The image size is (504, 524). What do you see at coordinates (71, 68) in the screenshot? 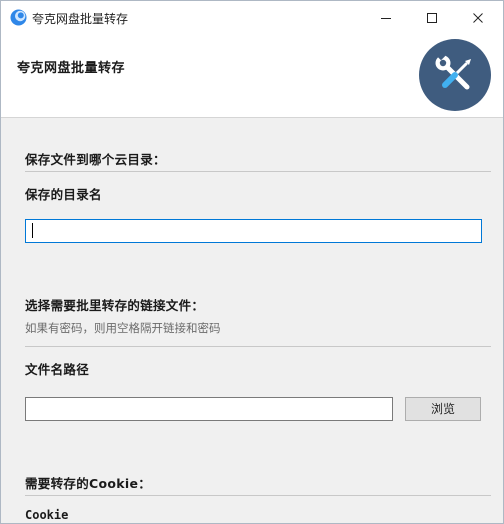
I see `header-title: 夸克网盘批量转存` at bounding box center [71, 68].